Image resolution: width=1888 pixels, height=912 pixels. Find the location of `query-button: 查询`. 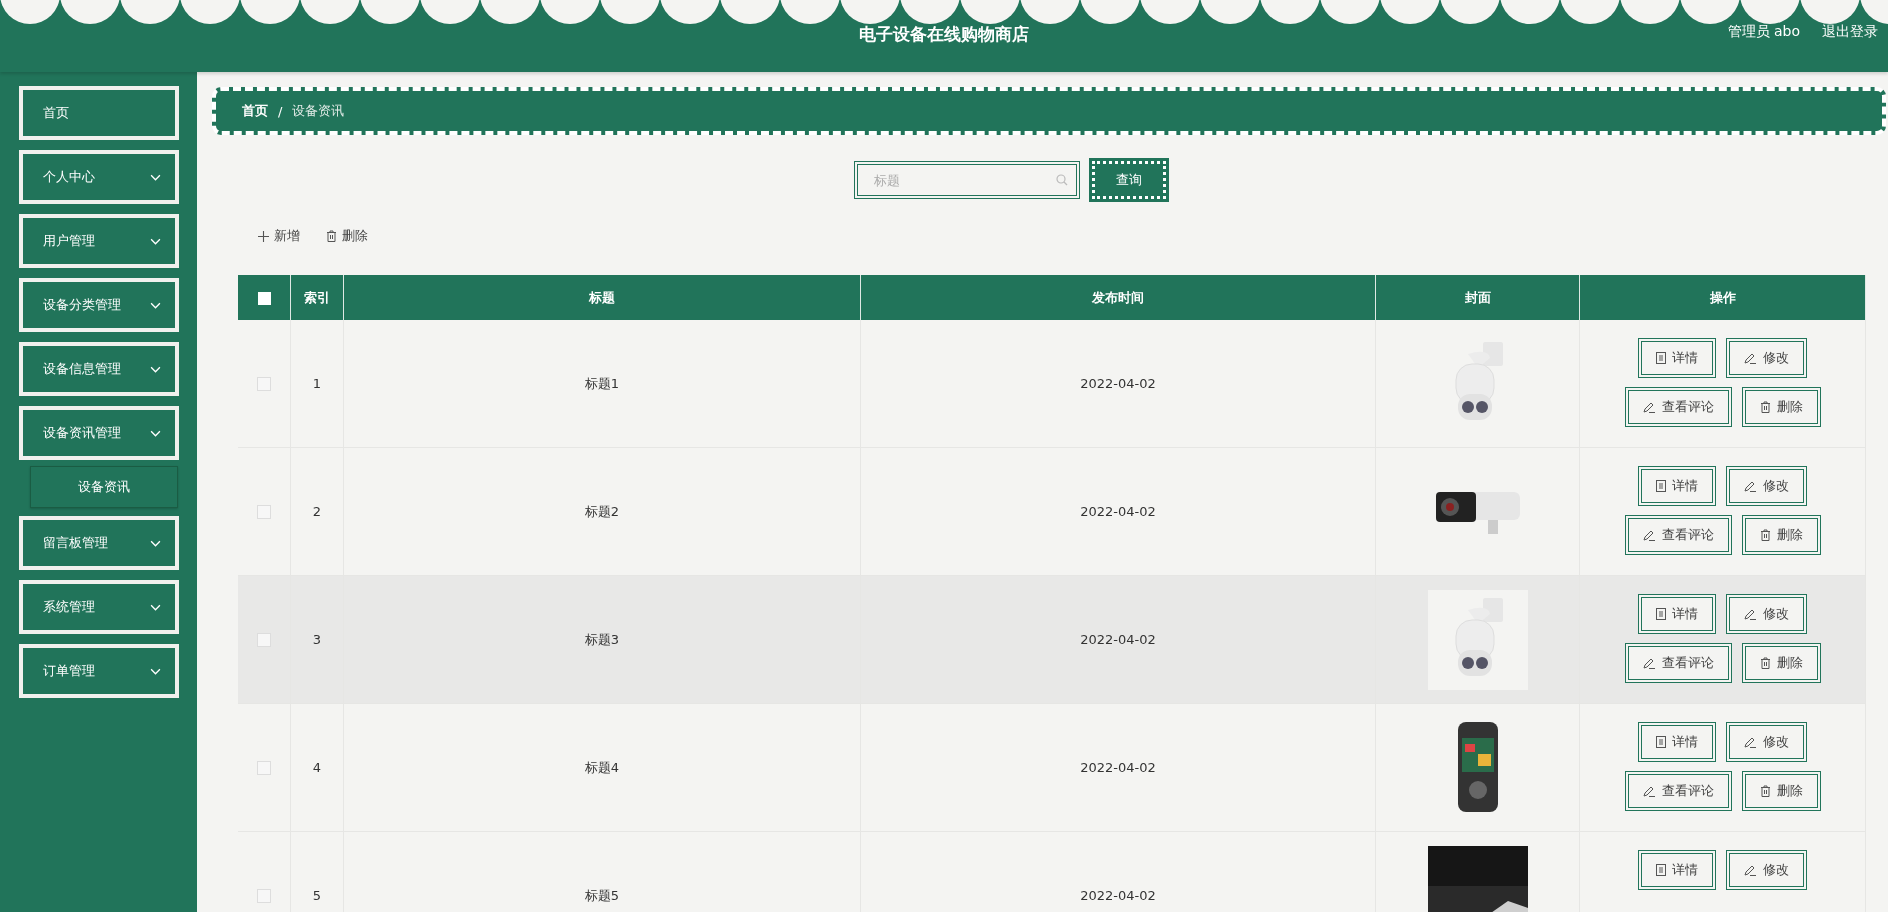

query-button: 查询 is located at coordinates (1129, 180).